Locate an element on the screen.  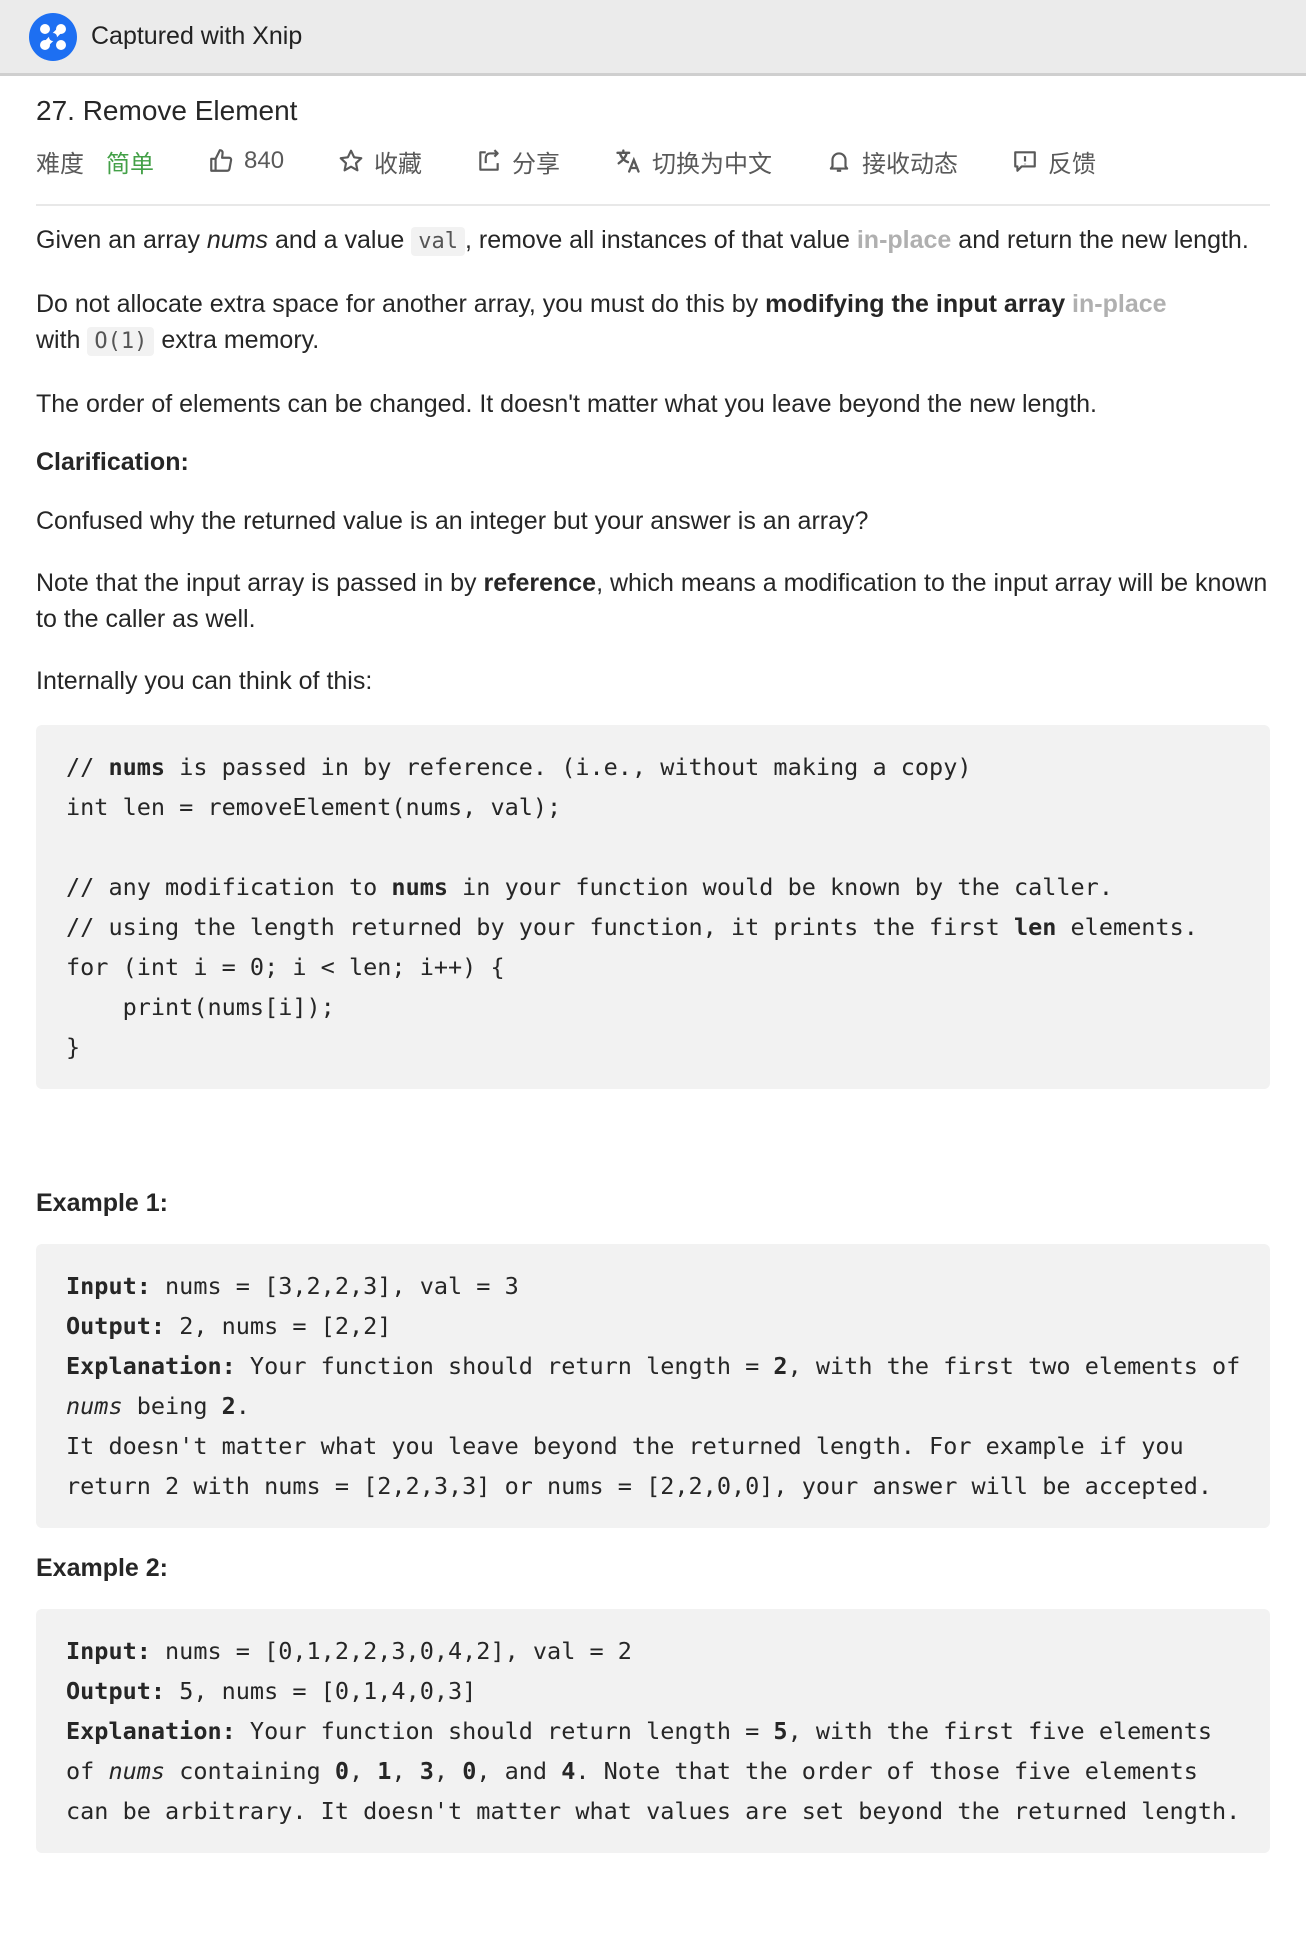
like-button: 840 is located at coordinates (246, 161).